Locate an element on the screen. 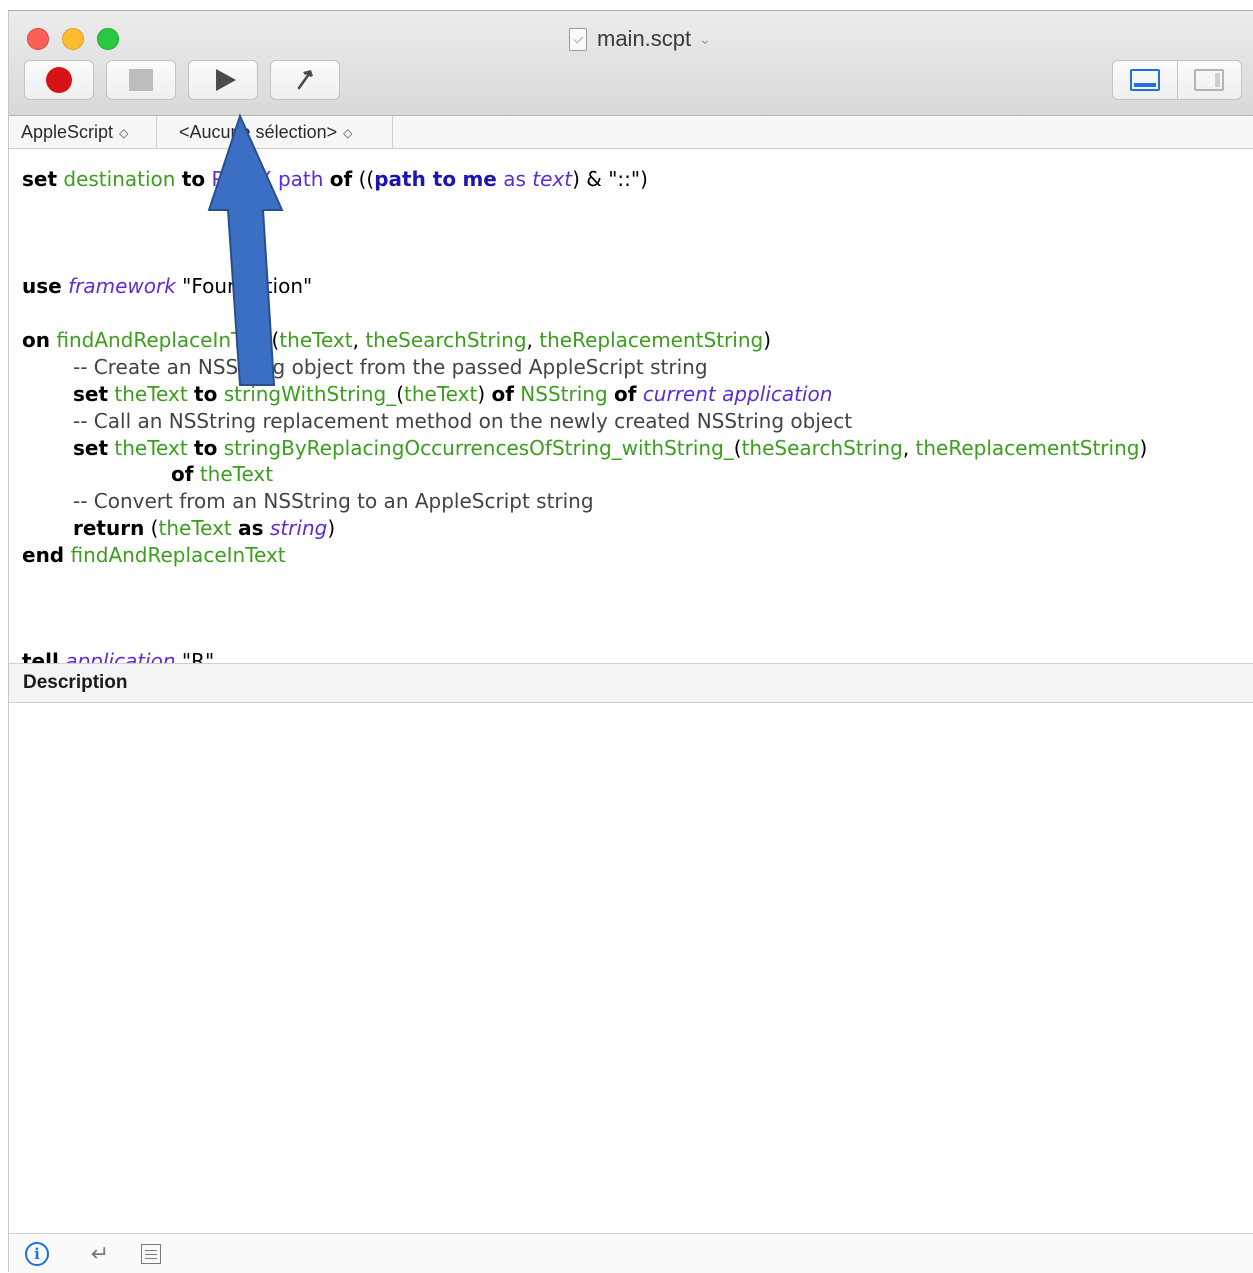  view-toggle is located at coordinates (1177, 80).